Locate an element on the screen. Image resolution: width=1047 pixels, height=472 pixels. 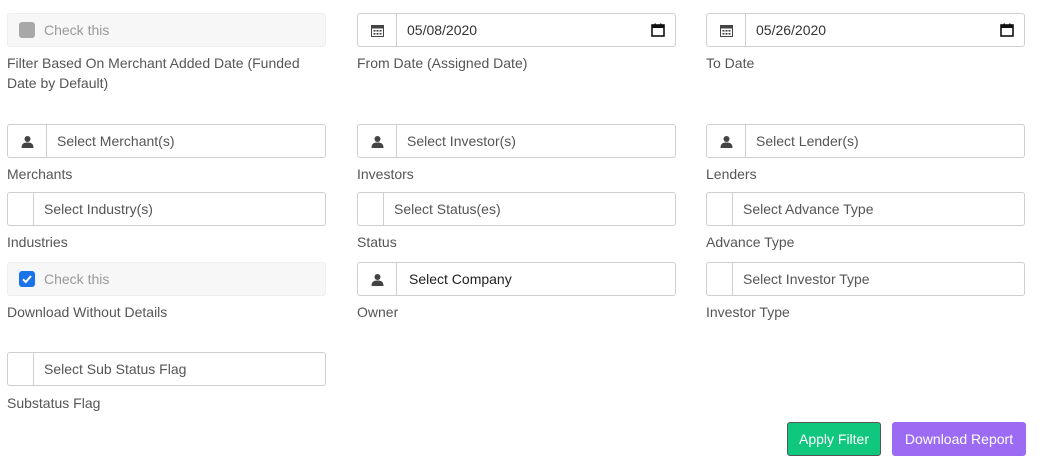
merchant-placeholder: Select Merchant(s) is located at coordinates (116, 141).